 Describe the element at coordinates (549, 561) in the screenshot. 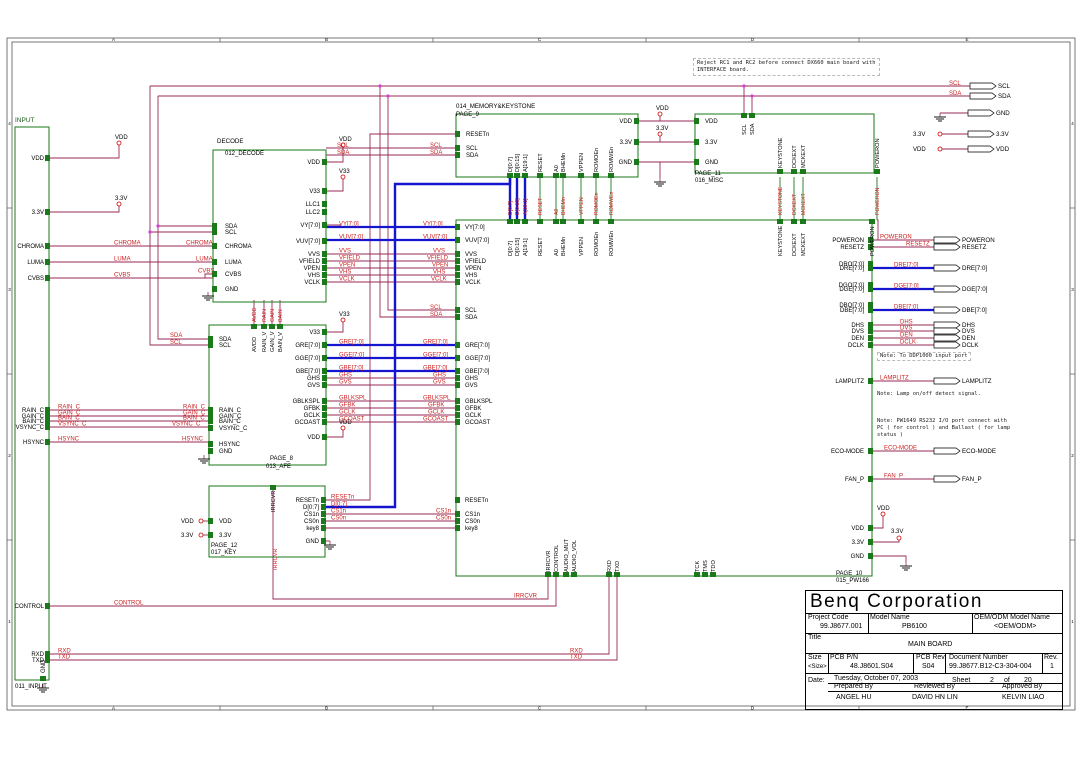

I see `pw-bottom-label: IRRCVR` at that location.